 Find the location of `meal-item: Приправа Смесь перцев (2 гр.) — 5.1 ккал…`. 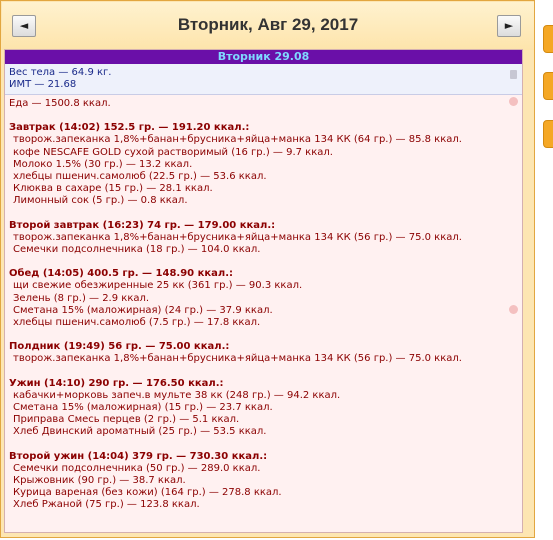

meal-item: Приправа Смесь перцев (2 гр.) — 5.1 ккал… is located at coordinates (126, 420).